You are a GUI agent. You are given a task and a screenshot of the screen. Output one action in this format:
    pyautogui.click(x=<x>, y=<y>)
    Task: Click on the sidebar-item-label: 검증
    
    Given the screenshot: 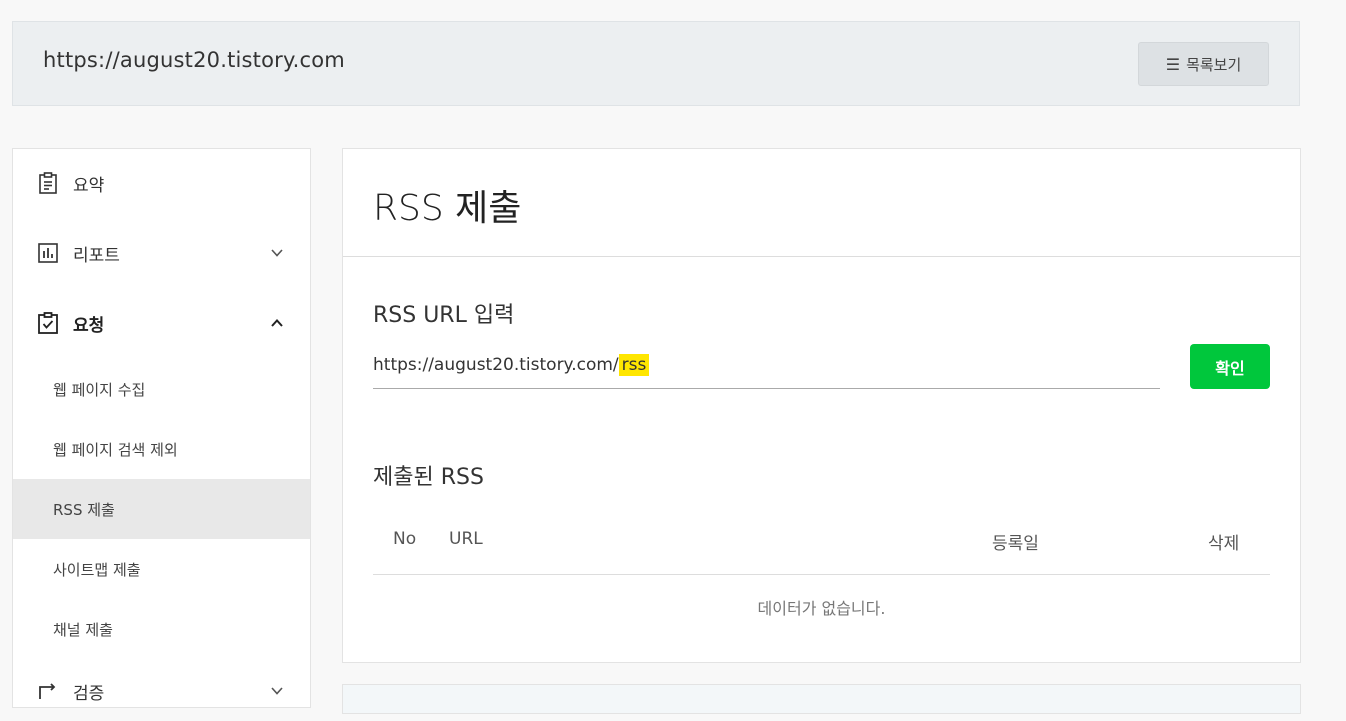 What is the action you would take?
    pyautogui.click(x=89, y=693)
    